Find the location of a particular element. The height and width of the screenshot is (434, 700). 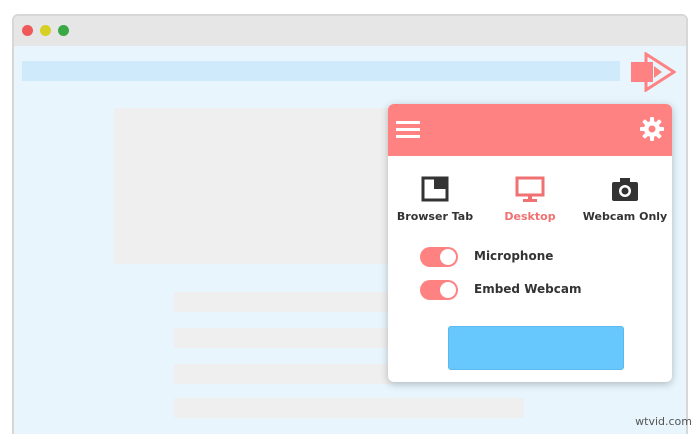

gear-icon is located at coordinates (652, 129).